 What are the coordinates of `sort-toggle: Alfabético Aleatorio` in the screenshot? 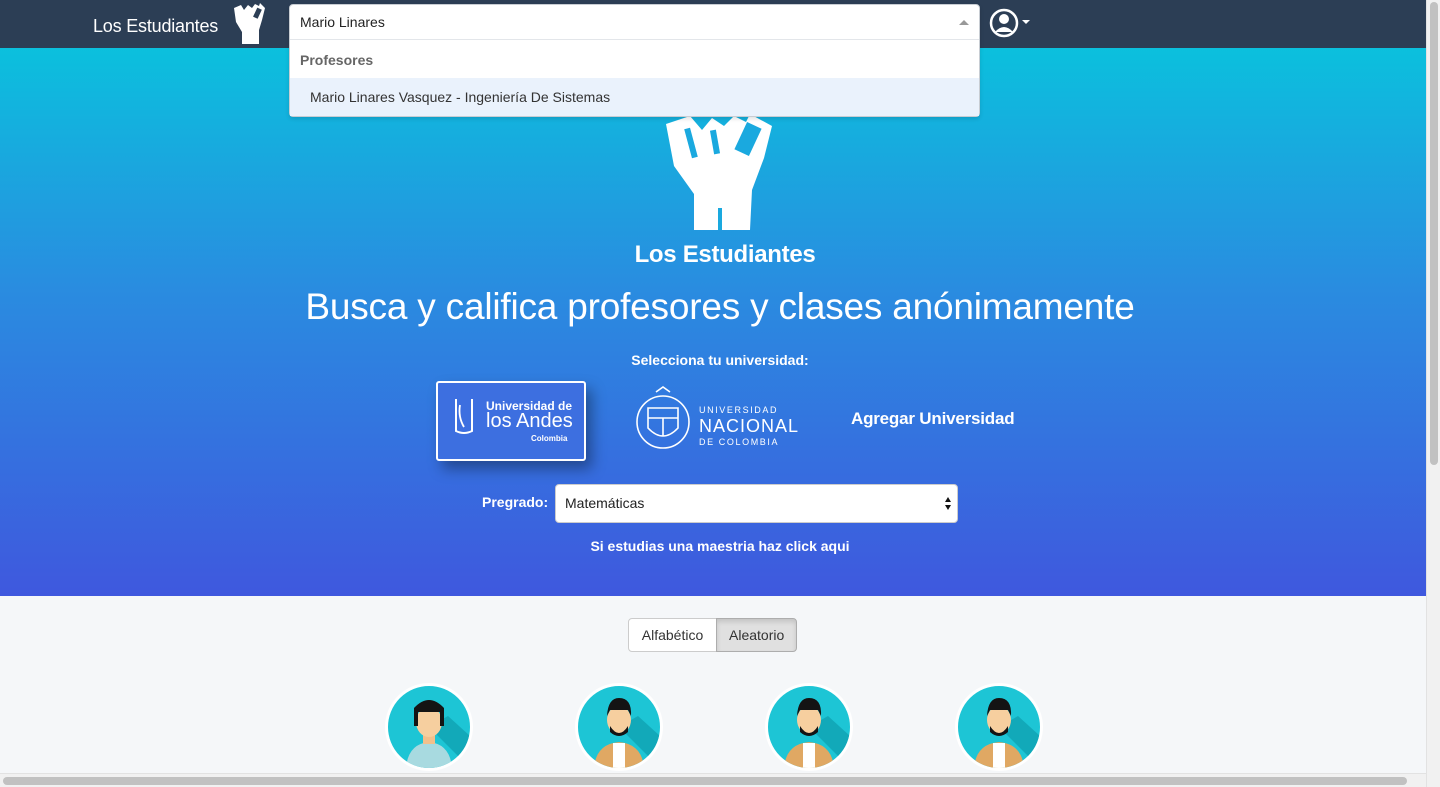 It's located at (712, 635).